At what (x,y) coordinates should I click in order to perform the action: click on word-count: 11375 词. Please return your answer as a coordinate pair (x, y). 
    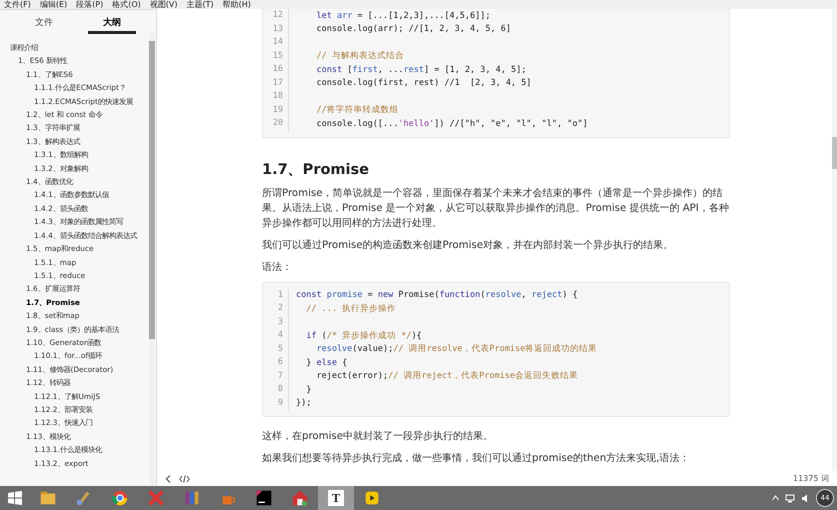
    Looking at the image, I should click on (811, 478).